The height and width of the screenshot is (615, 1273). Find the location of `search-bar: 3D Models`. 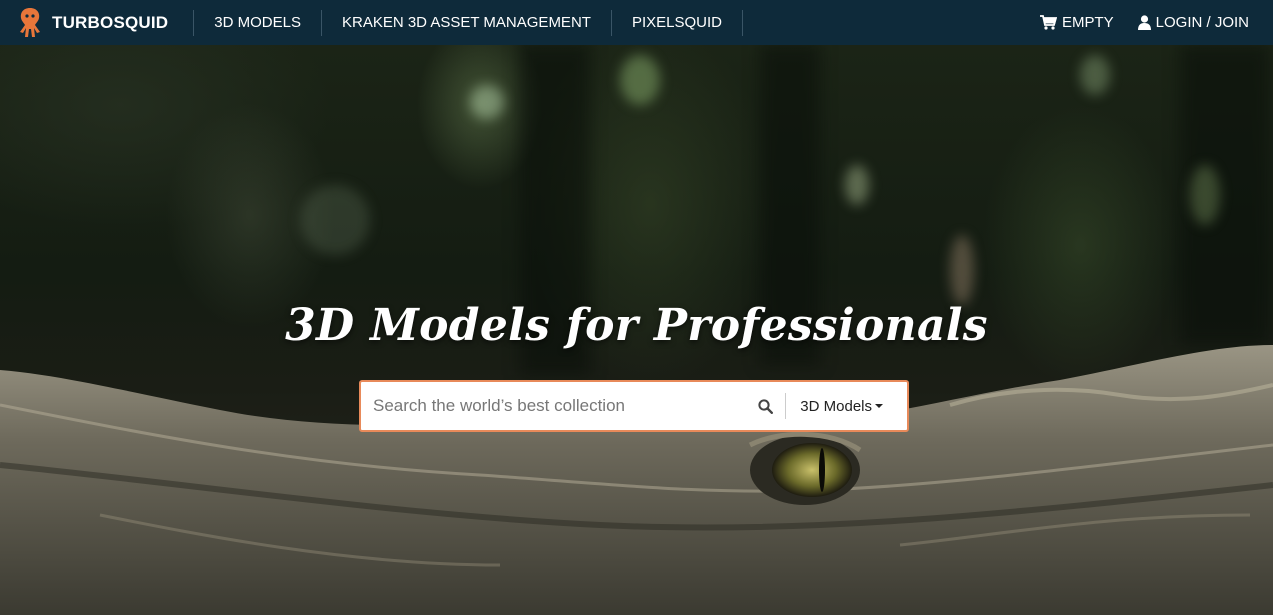

search-bar: 3D Models is located at coordinates (634, 406).